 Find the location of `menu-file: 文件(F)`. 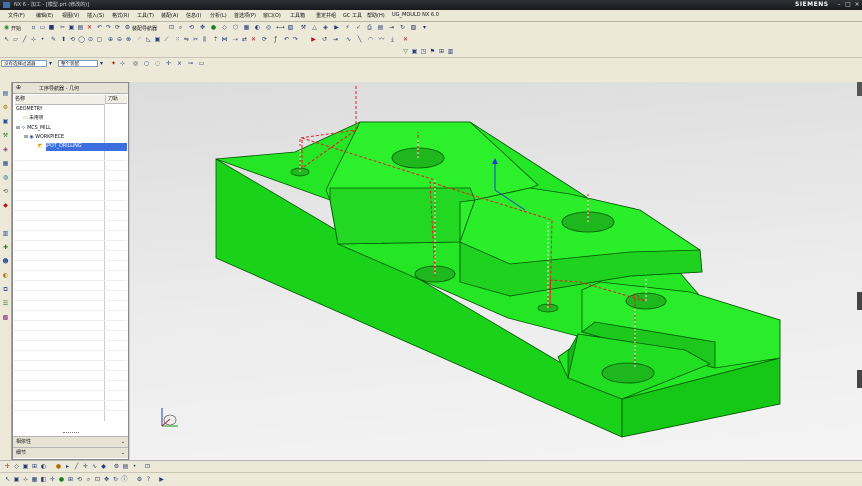

menu-file: 文件(F) is located at coordinates (16, 15).